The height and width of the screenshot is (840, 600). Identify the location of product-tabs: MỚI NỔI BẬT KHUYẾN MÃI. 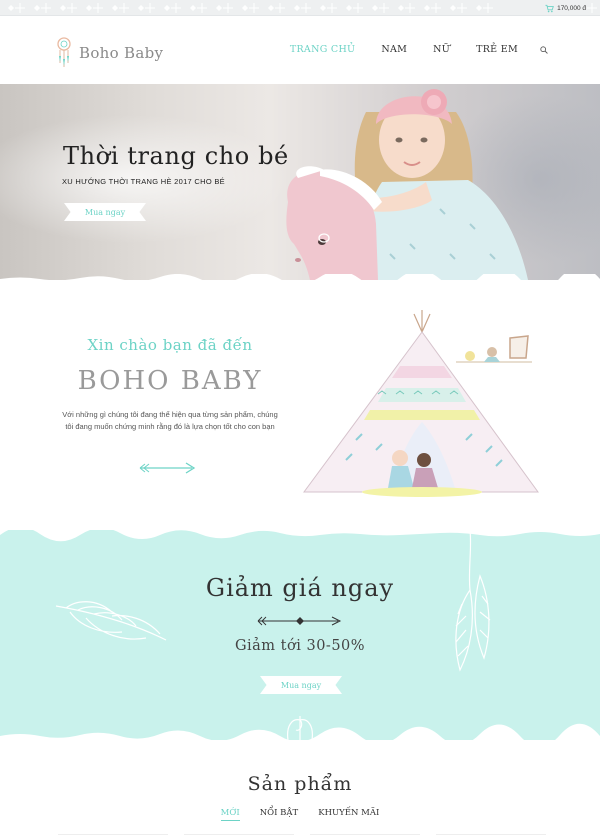
(300, 814).